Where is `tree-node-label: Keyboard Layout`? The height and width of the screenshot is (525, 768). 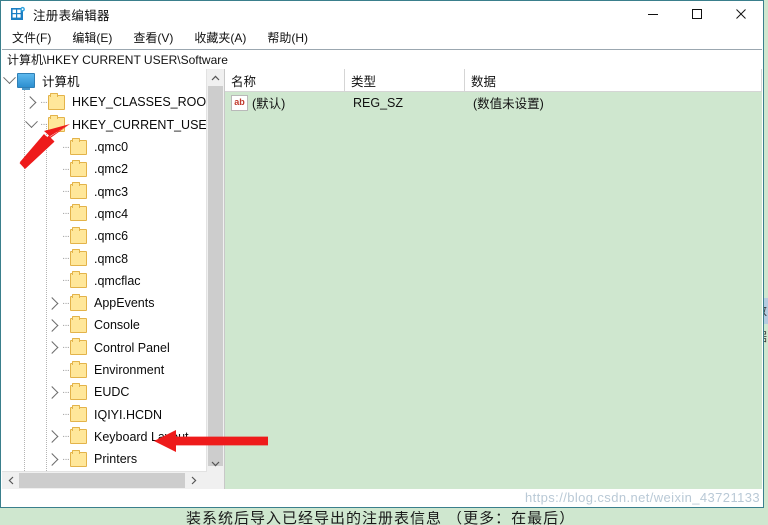 tree-node-label: Keyboard Layout is located at coordinates (141, 436).